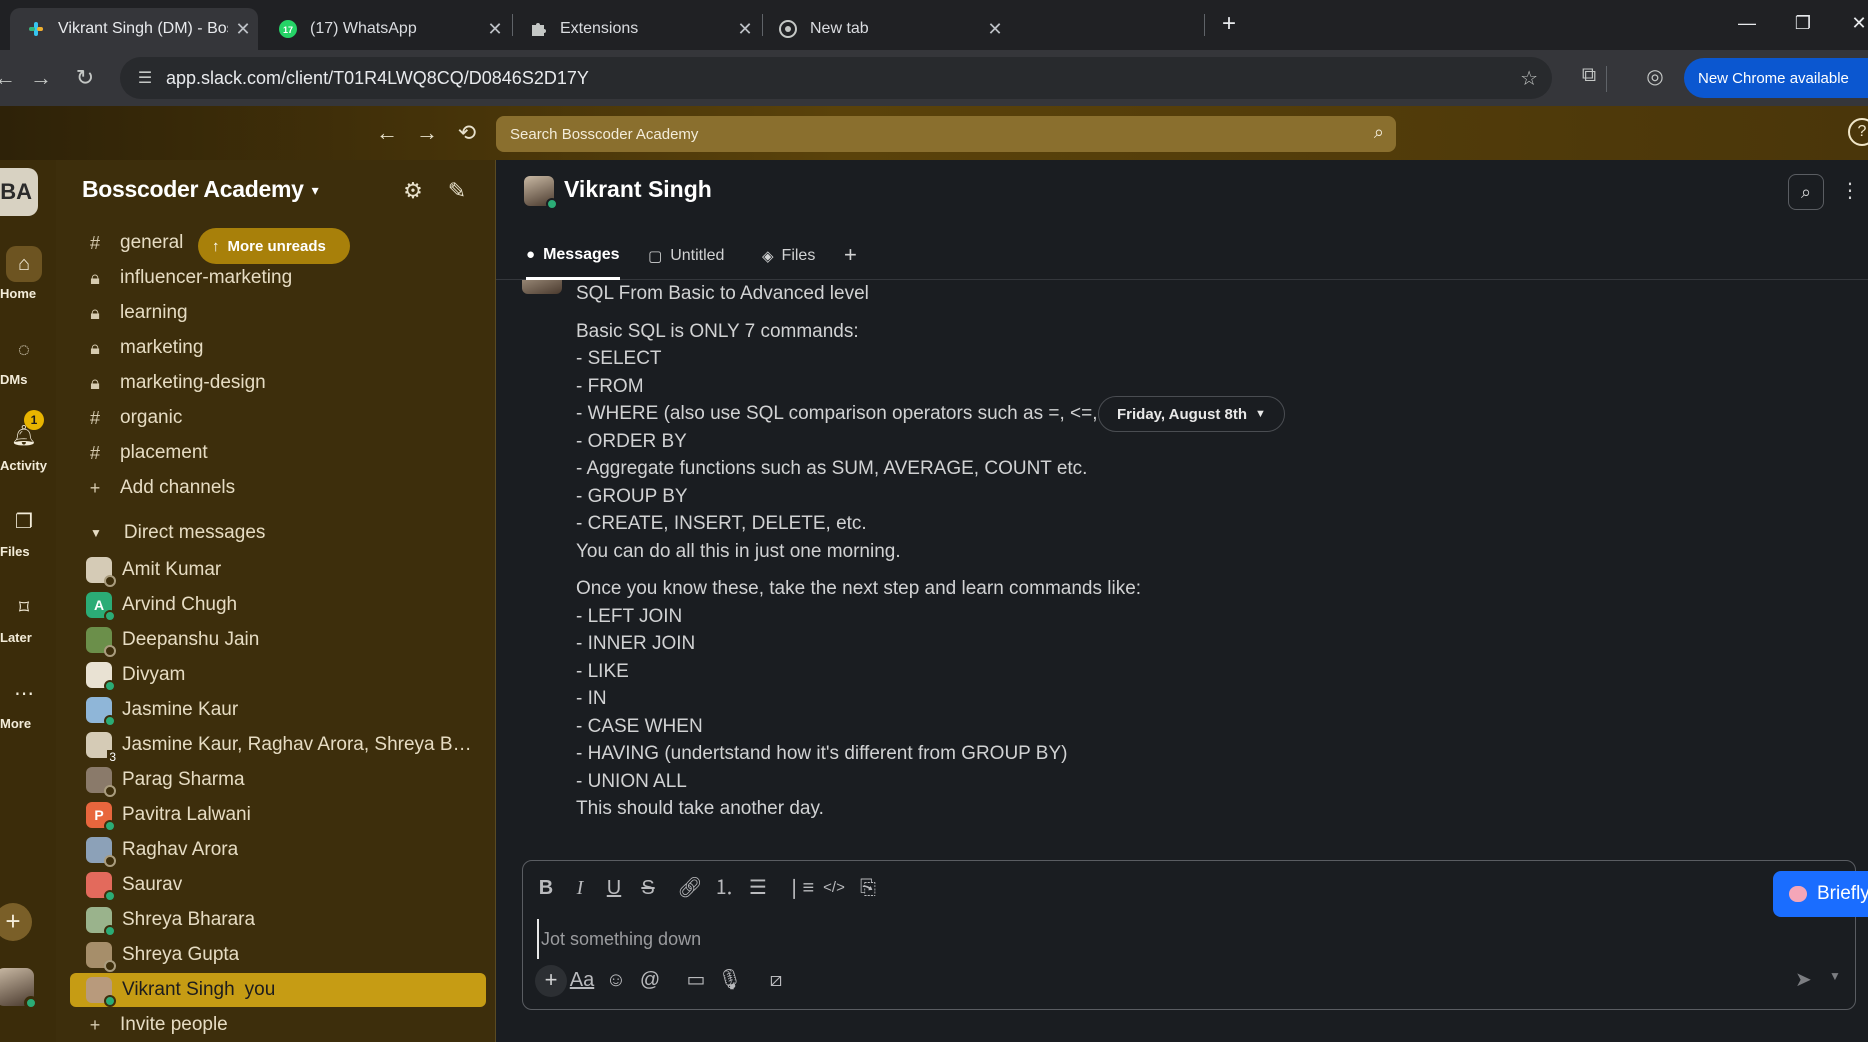  Describe the element at coordinates (16, 922) in the screenshot. I see `add-workspace-button: +` at that location.